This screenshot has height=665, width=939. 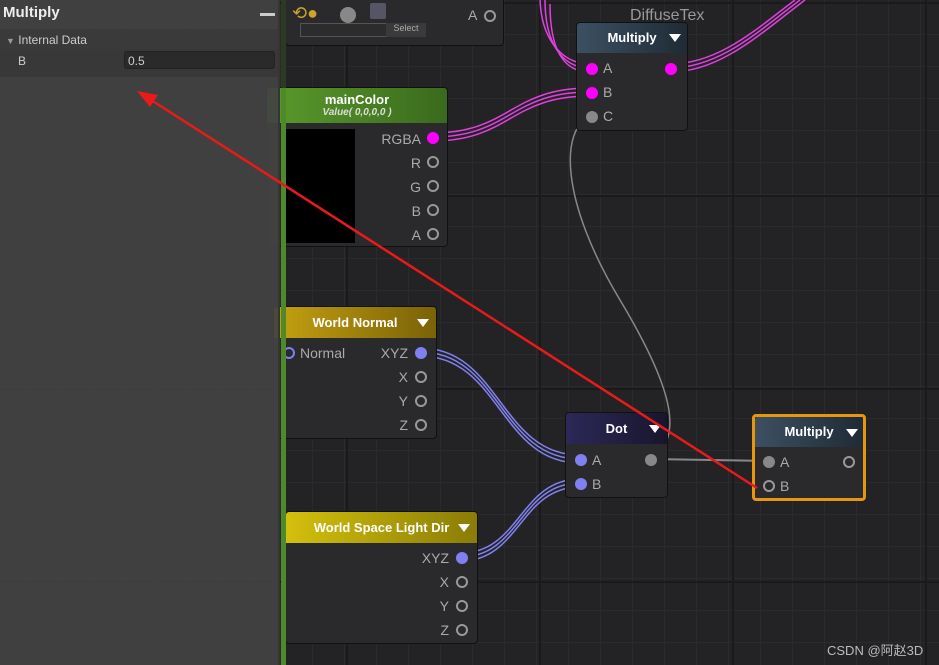 What do you see at coordinates (875, 650) in the screenshot?
I see `watermark: CSDN @阿赵3D` at bounding box center [875, 650].